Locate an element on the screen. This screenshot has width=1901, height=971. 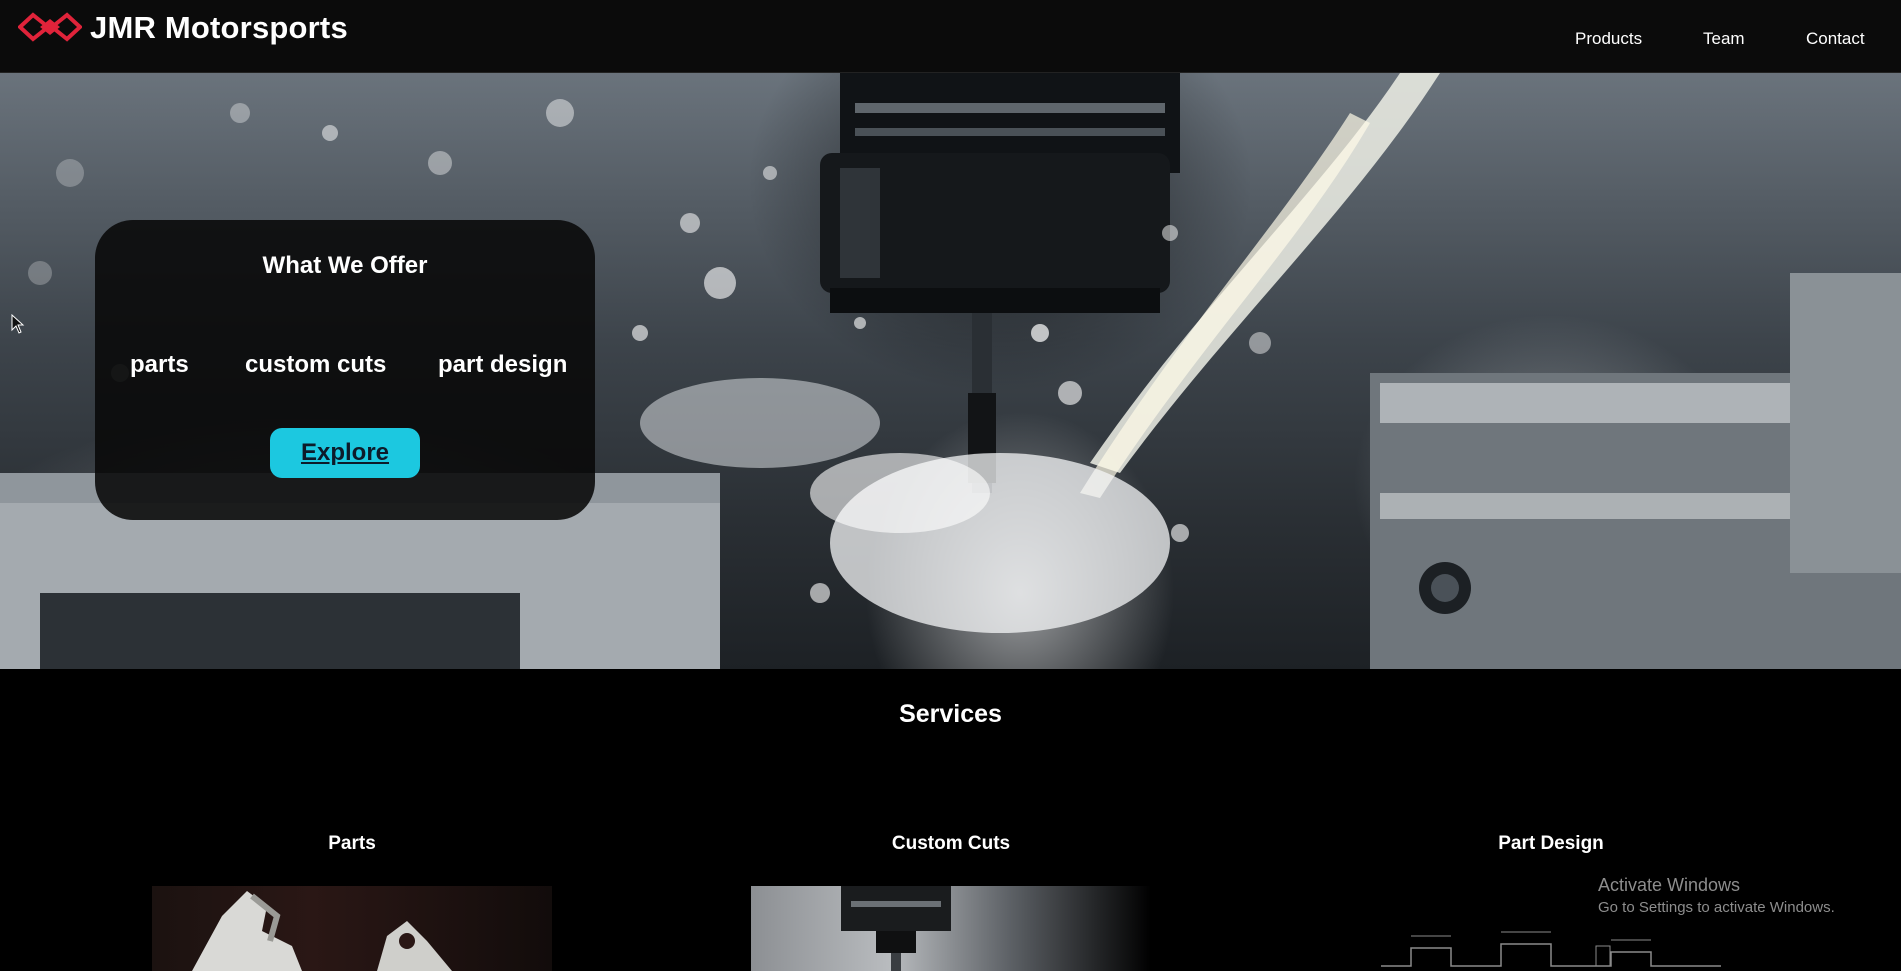
service-image-custom-cuts is located at coordinates (951, 928).